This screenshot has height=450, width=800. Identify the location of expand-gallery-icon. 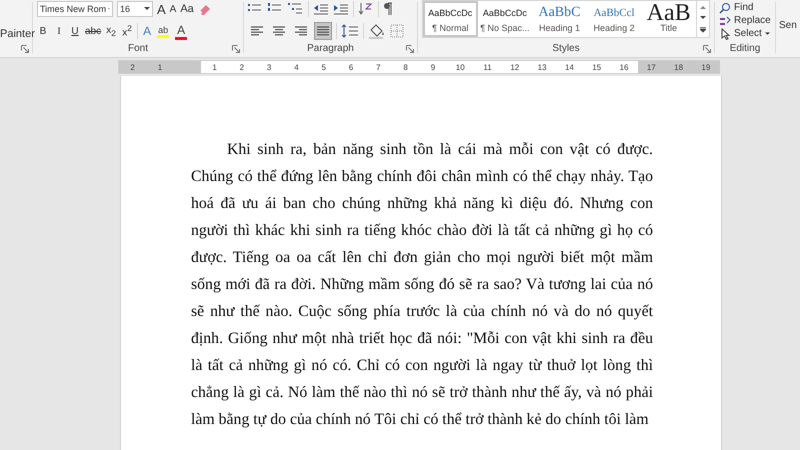
(703, 30).